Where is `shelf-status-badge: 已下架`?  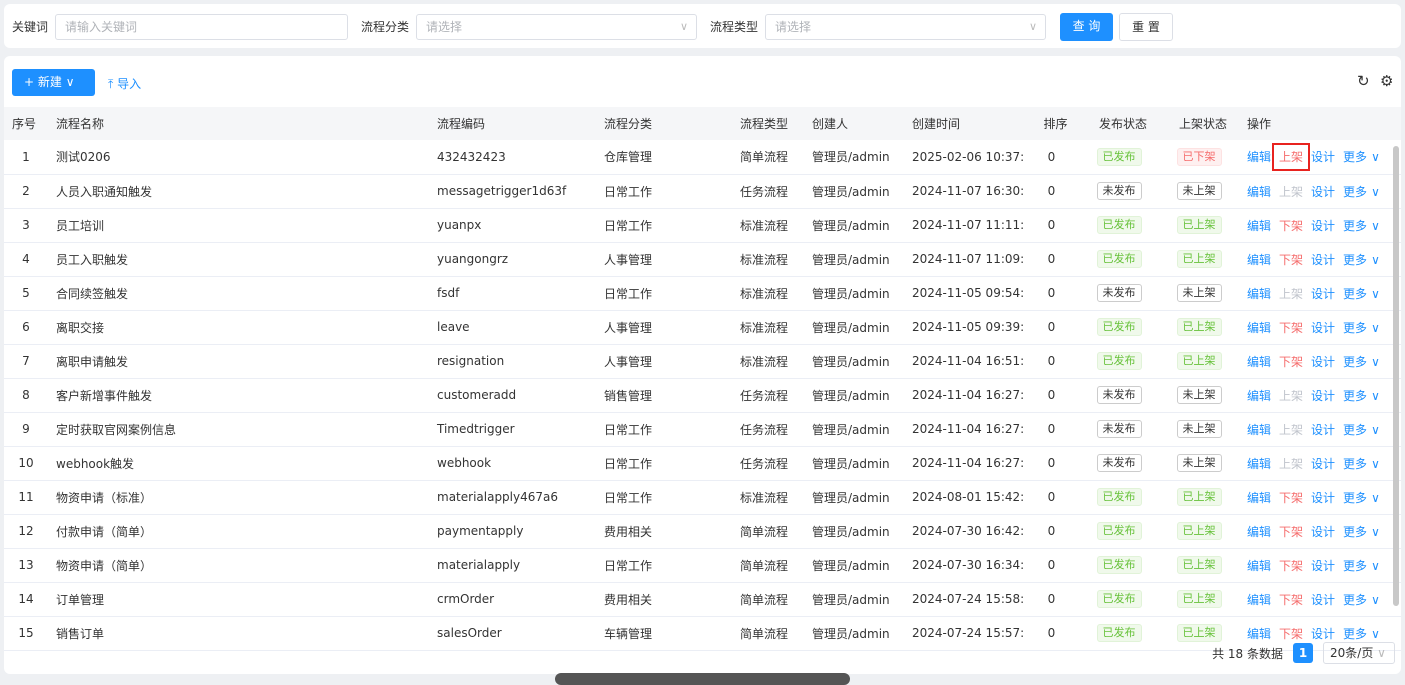 shelf-status-badge: 已下架 is located at coordinates (1199, 156).